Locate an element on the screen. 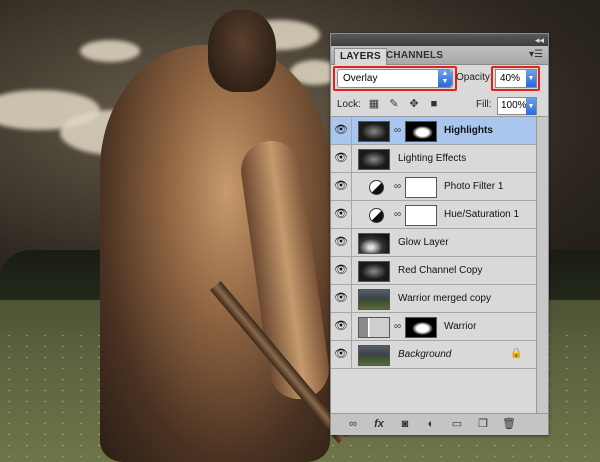  panel-titlebar: ◂◂ is located at coordinates (439, 40).